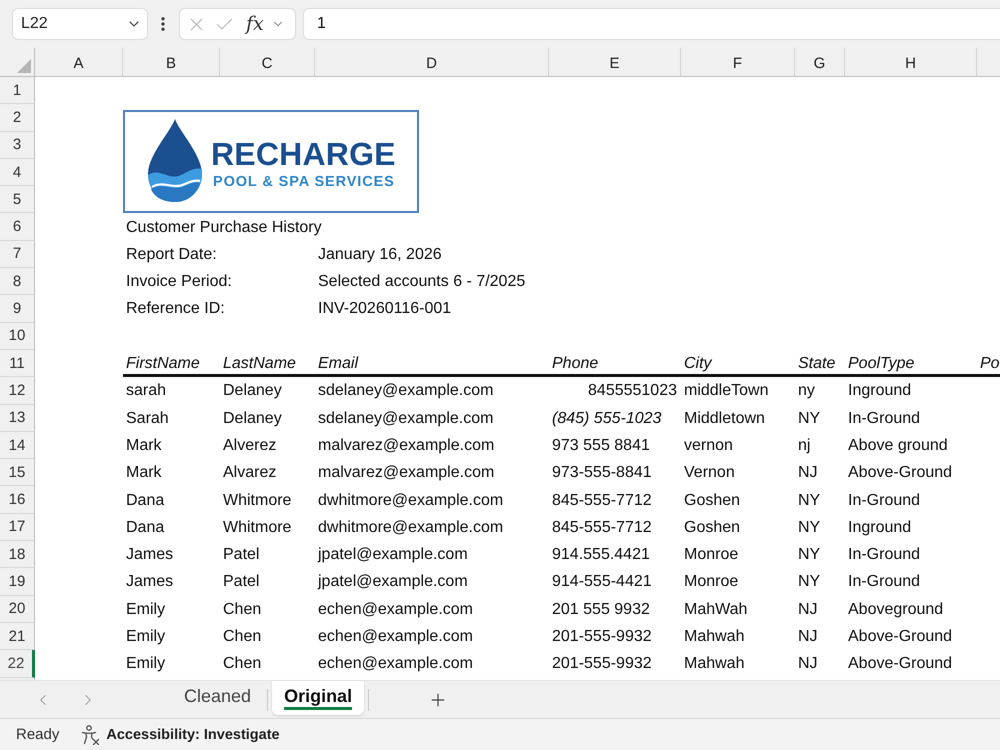 The image size is (1000, 750). Describe the element at coordinates (17, 227) in the screenshot. I see `row-header: 6` at that location.